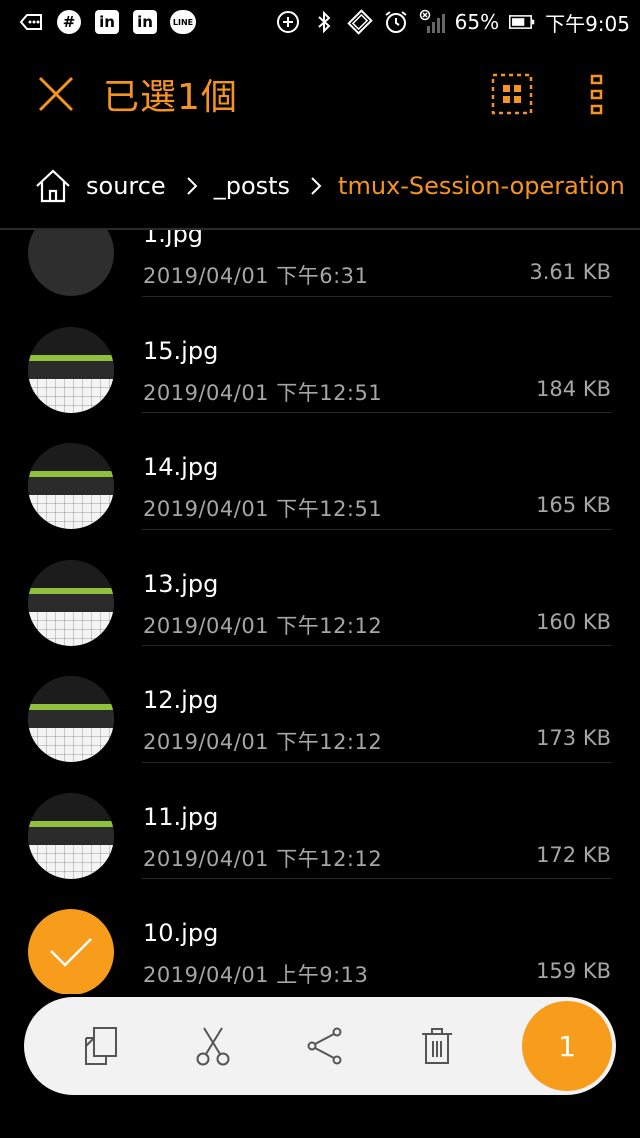  I want to click on file-size: 172 KB, so click(573, 854).